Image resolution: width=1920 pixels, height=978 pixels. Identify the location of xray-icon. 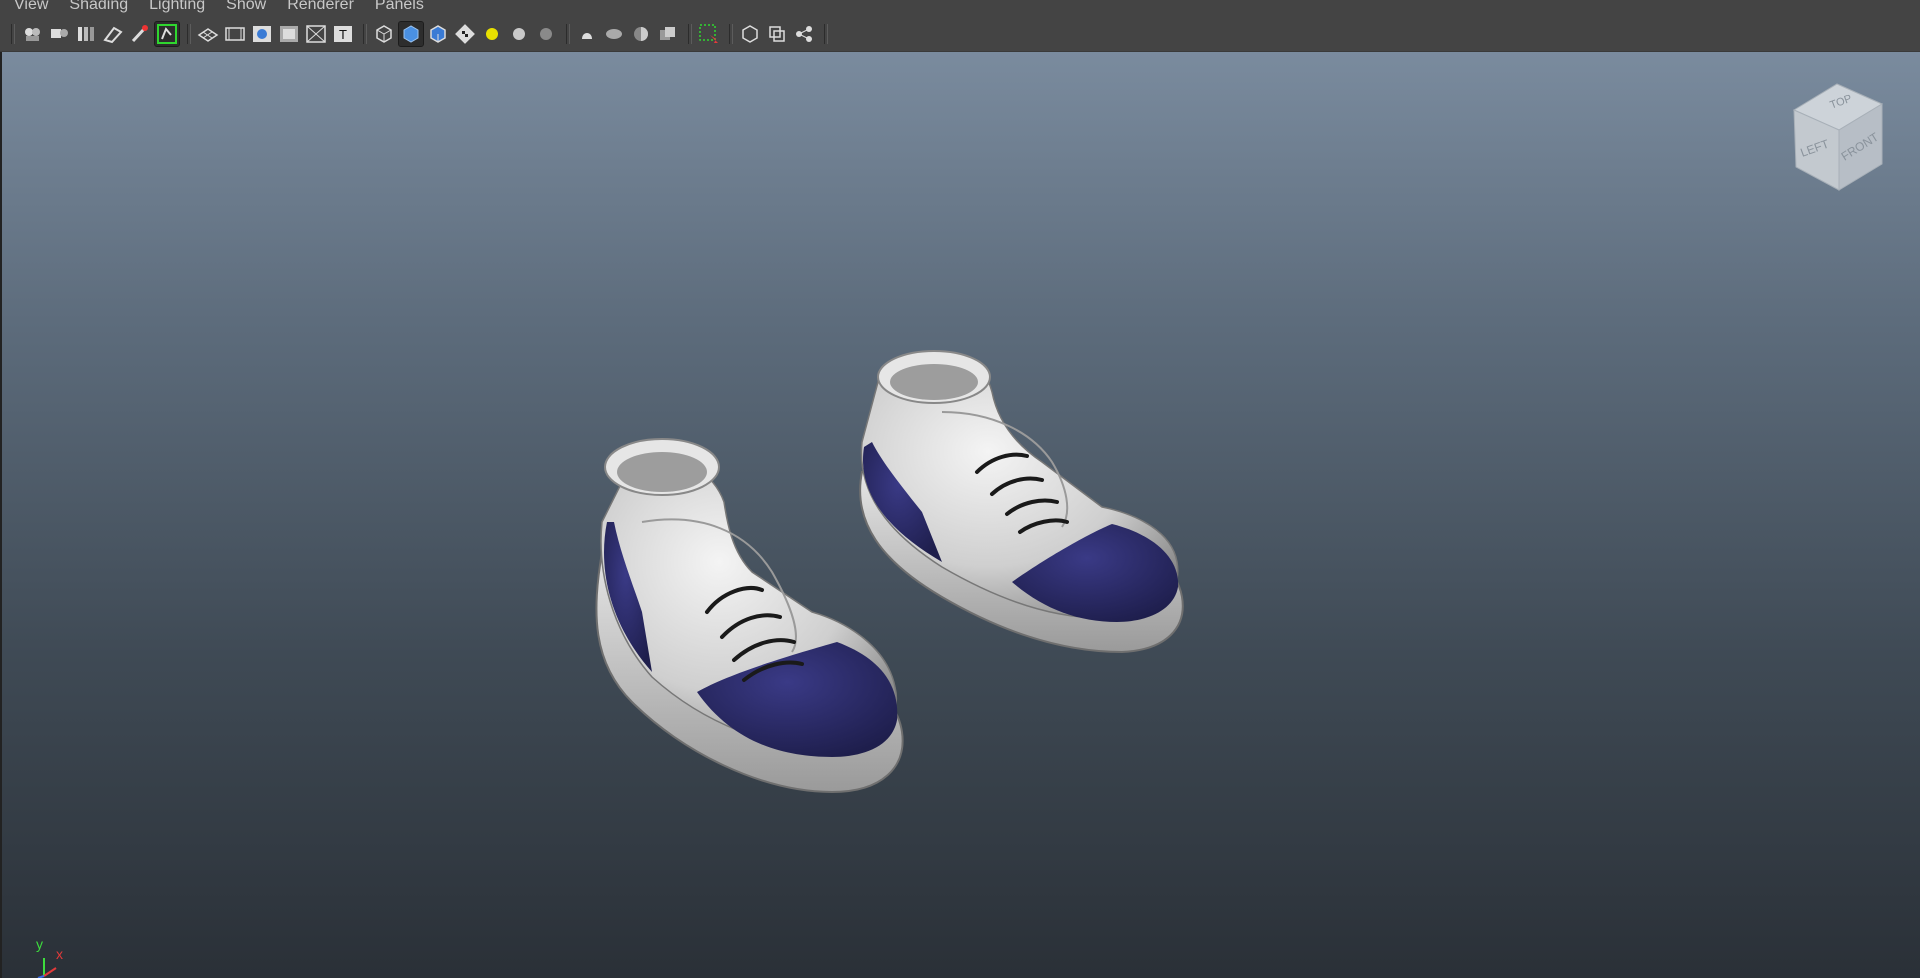
(750, 34).